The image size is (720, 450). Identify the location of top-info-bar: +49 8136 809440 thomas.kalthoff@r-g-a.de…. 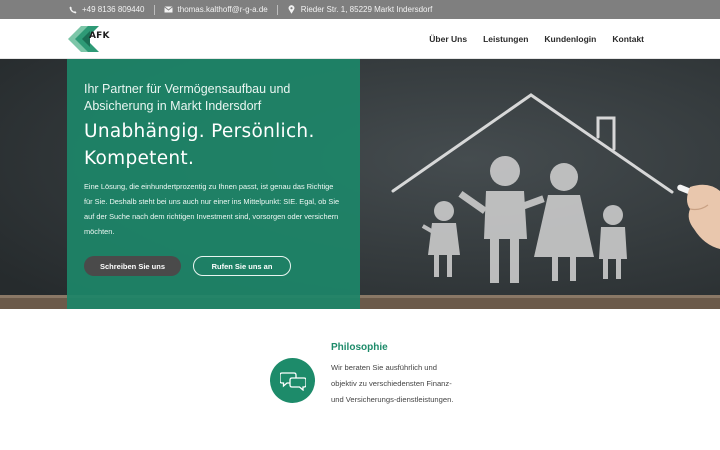
(360, 9).